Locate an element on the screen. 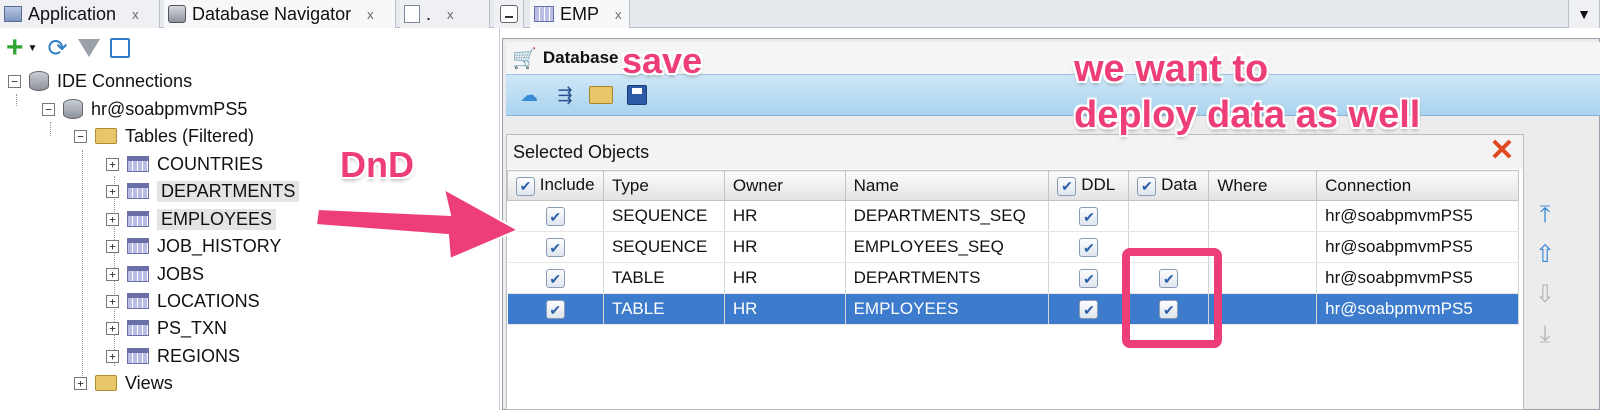  move-up-icon: ⇧ is located at coordinates (1545, 255).